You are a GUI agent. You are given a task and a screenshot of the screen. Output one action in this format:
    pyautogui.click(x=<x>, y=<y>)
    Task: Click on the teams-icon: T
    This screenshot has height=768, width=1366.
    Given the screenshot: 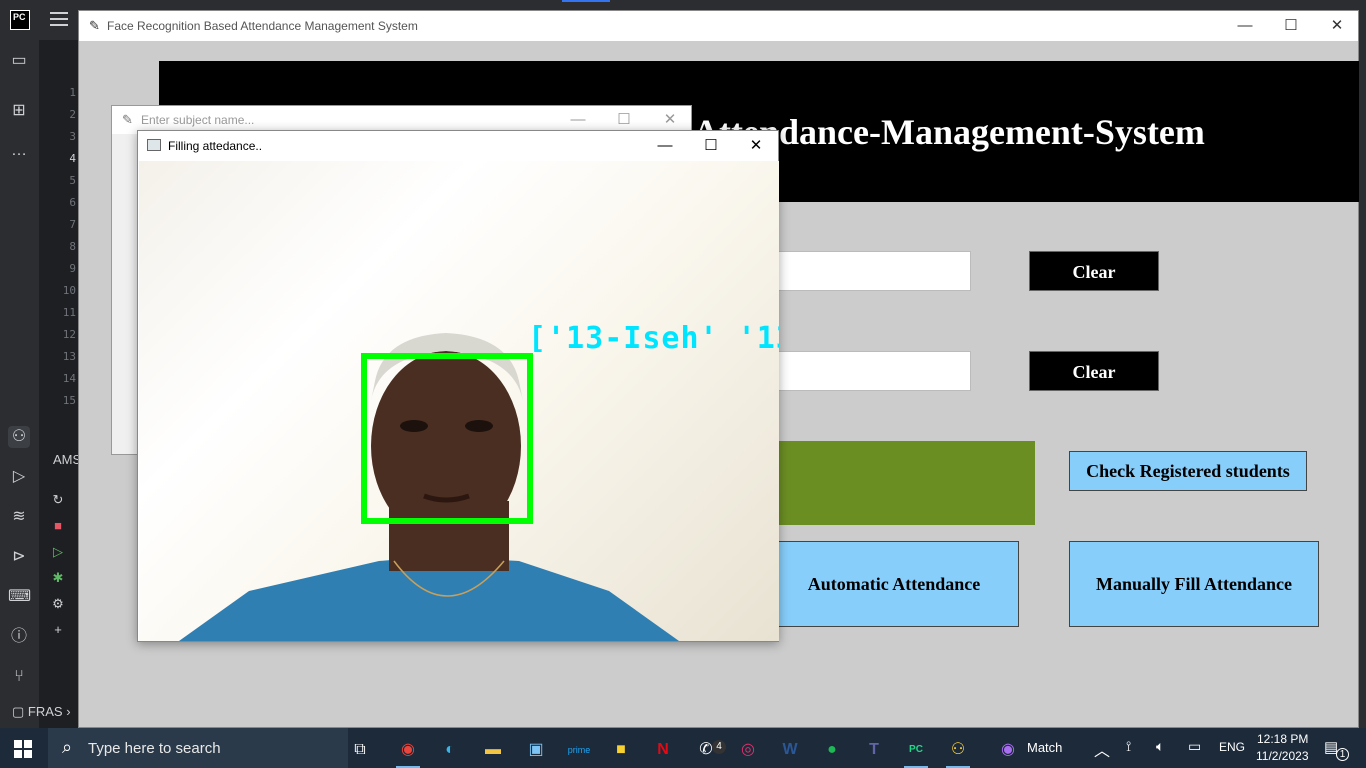 What is the action you would take?
    pyautogui.click(x=874, y=750)
    